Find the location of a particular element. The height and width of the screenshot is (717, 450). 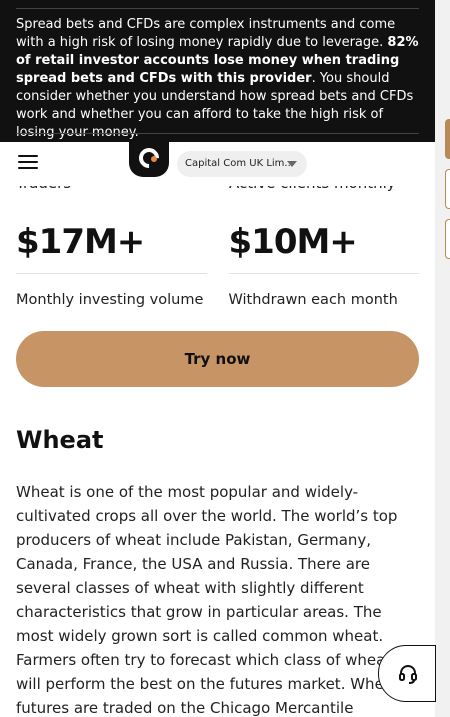

article-title: Wheat is located at coordinates (60, 440).